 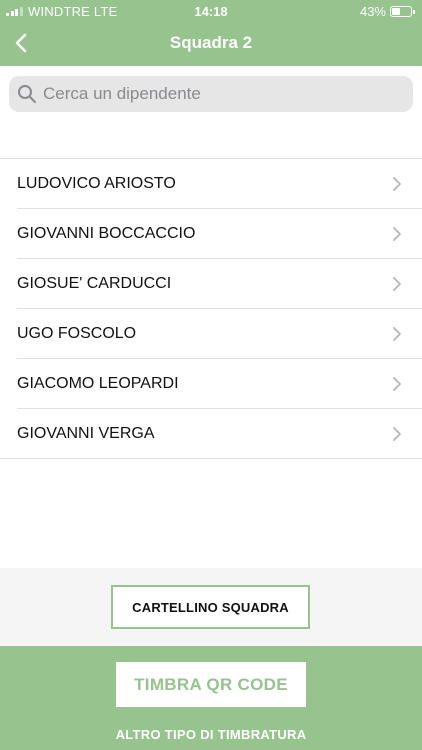 What do you see at coordinates (211, 42) in the screenshot?
I see `page-title: Squadra 2` at bounding box center [211, 42].